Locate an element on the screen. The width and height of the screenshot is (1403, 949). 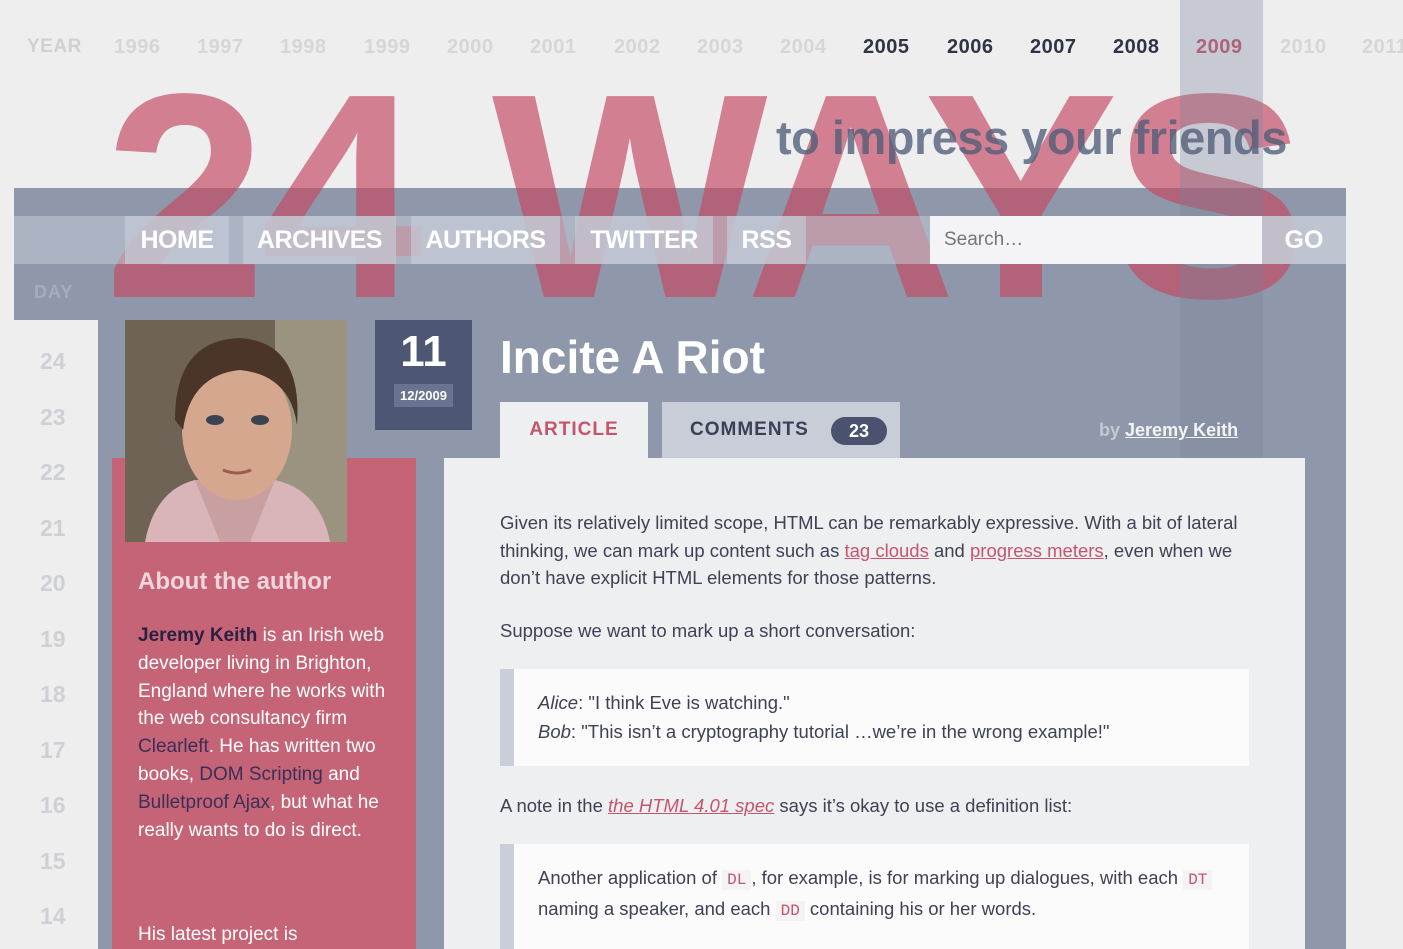
sq-text-a: Another application of is located at coordinates (630, 877).